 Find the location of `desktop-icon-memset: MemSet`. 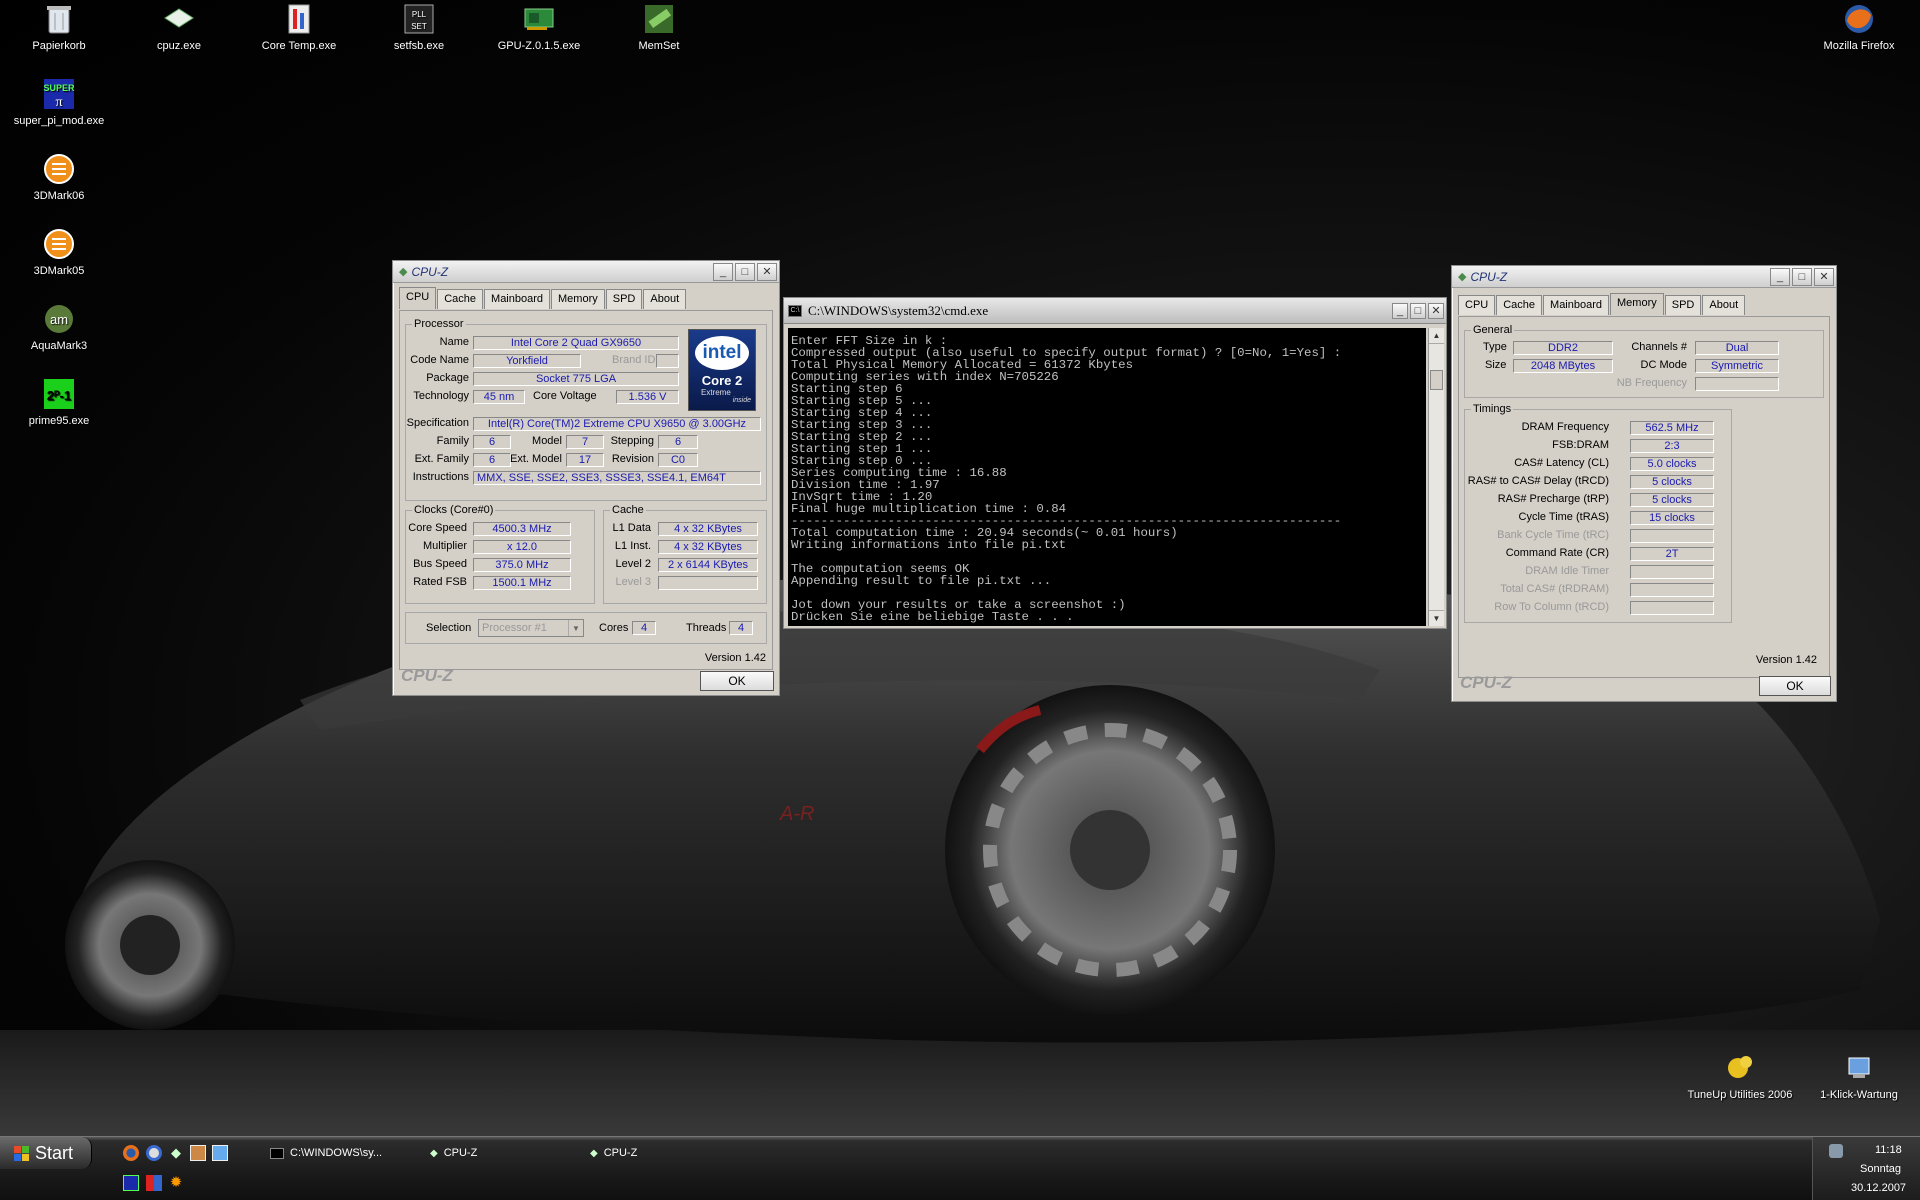

desktop-icon-memset: MemSet is located at coordinates (659, 27).